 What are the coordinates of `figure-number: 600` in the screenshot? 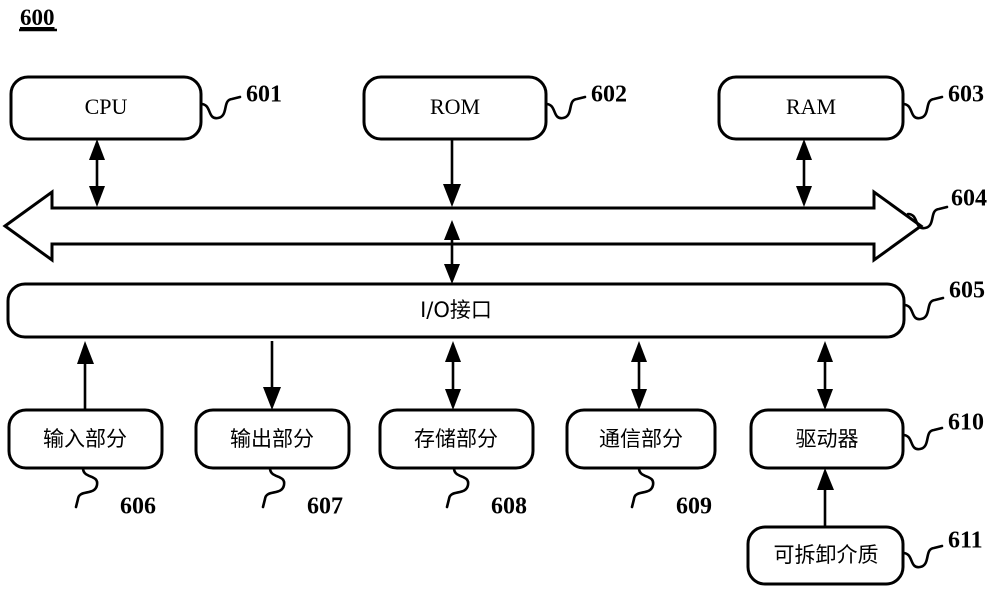 It's located at (37, 17).